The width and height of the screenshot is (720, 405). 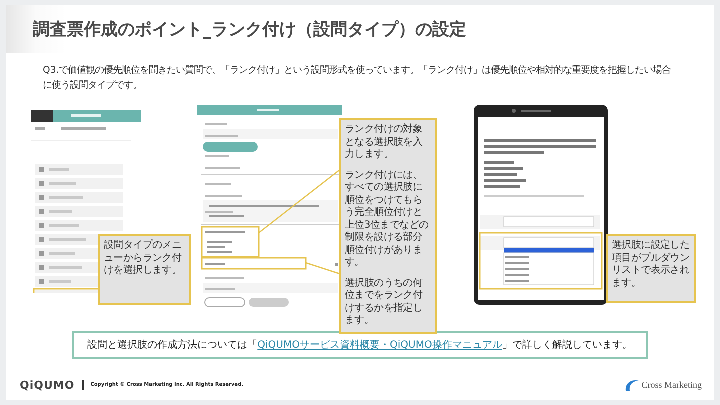 I want to click on callout-text: 選択肢のうちの何位までをランク付けするかを指定します。, so click(x=384, y=303).